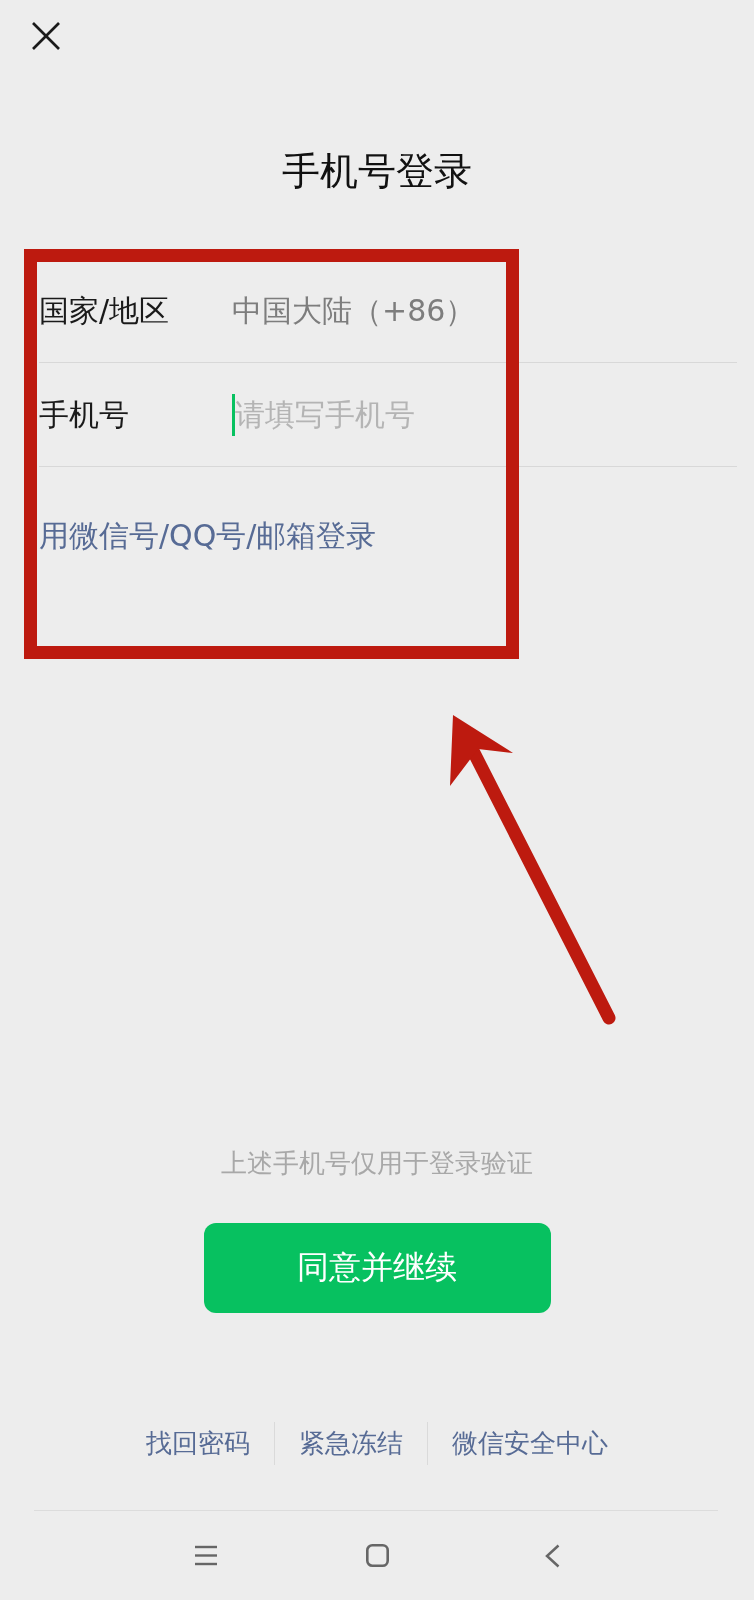  What do you see at coordinates (377, 1268) in the screenshot?
I see `agree-continue-button: 同意并继续` at bounding box center [377, 1268].